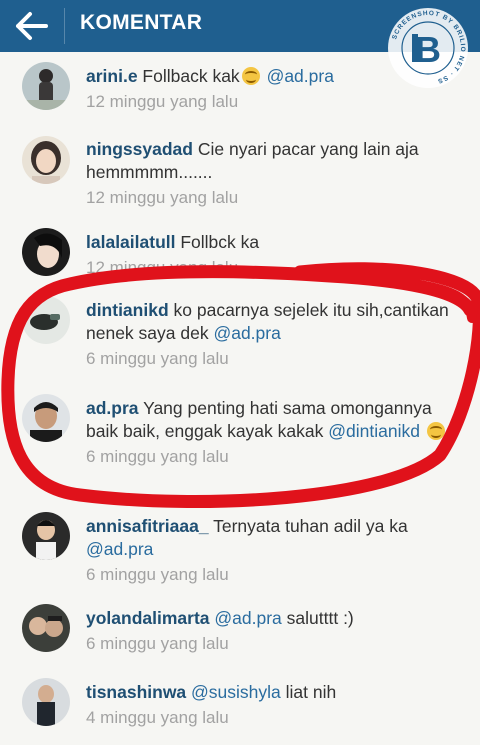 Image resolution: width=480 pixels, height=745 pixels. What do you see at coordinates (139, 149) in the screenshot?
I see `comment-username: ningssyadad` at bounding box center [139, 149].